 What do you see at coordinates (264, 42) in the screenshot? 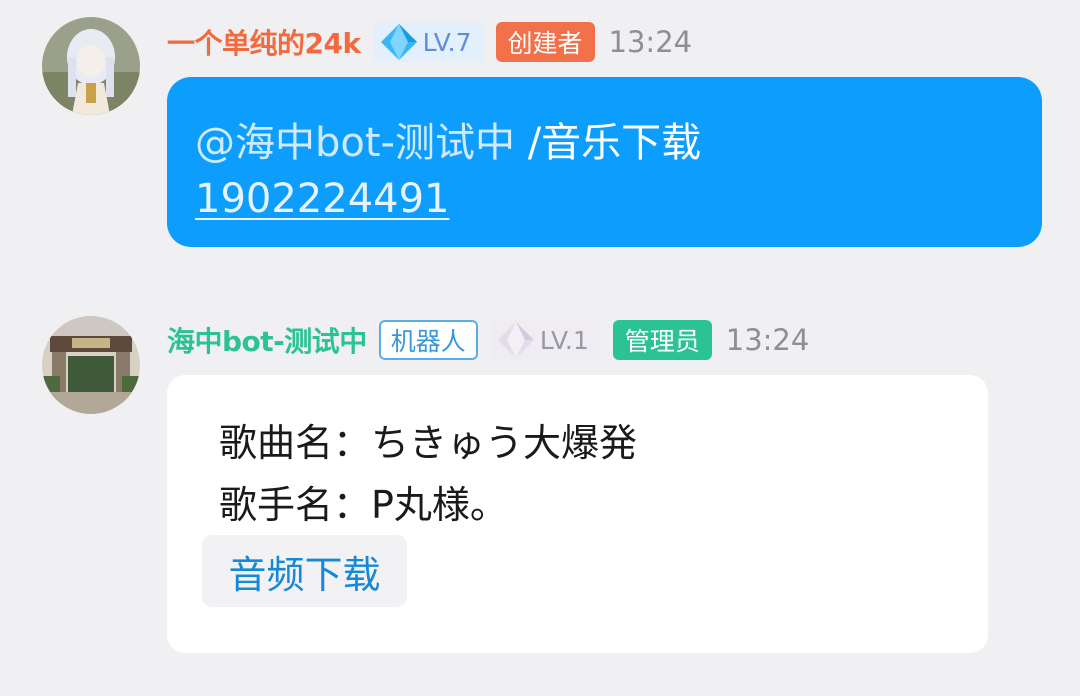
I see `sender-name: 一个单纯的24k` at bounding box center [264, 42].